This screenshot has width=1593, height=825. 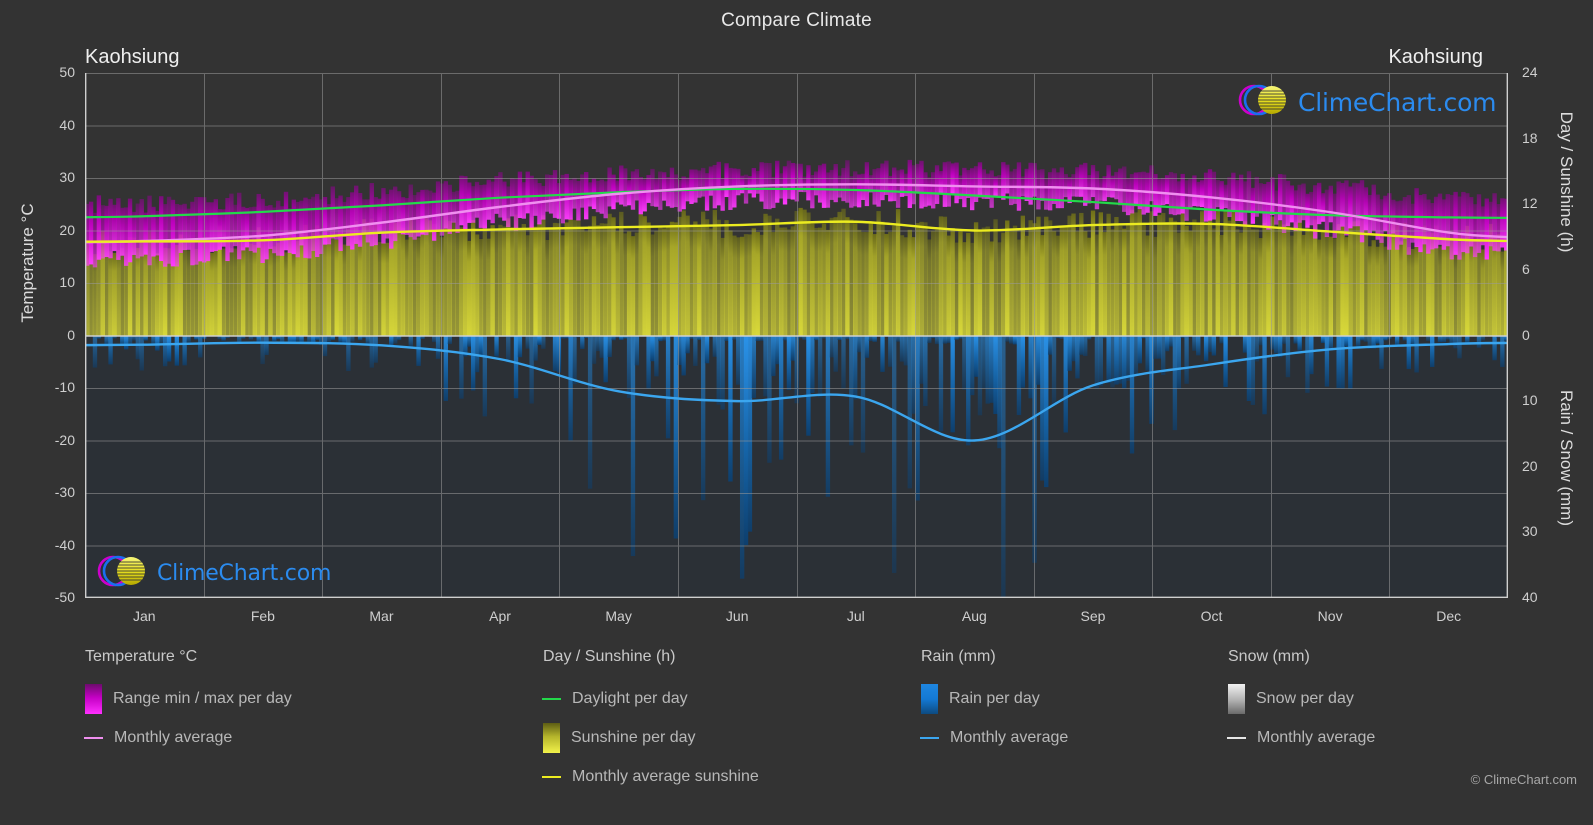 What do you see at coordinates (244, 573) in the screenshot?
I see `watermark-text-bottom: ClimeChart.com` at bounding box center [244, 573].